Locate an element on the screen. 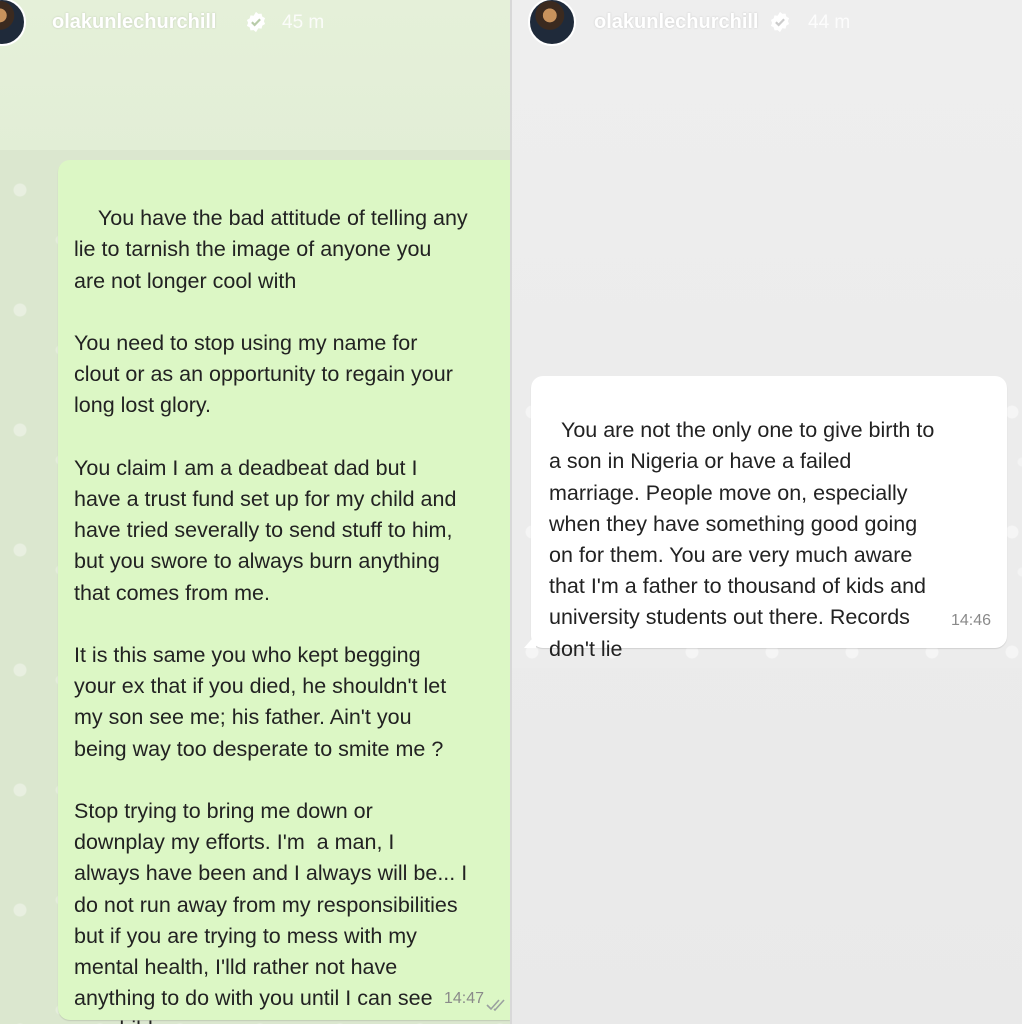 The image size is (1022, 1024). story-header: olakunlechurchill 44 m is located at coordinates (767, 24).